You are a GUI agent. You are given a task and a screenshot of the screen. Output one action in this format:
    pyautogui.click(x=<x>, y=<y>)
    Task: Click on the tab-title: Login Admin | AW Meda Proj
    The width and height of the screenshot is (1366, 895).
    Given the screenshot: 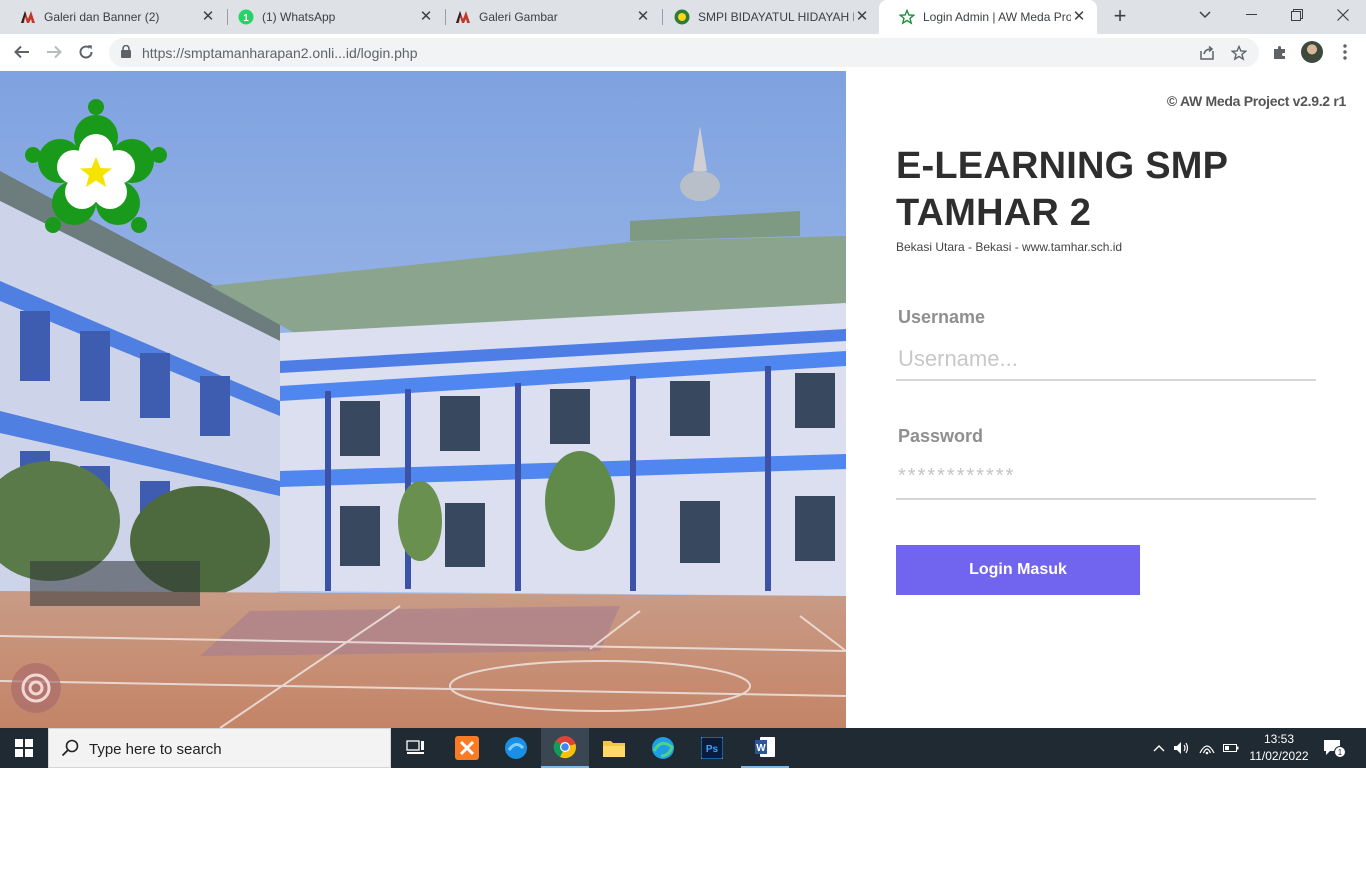 What is the action you would take?
    pyautogui.click(x=997, y=17)
    